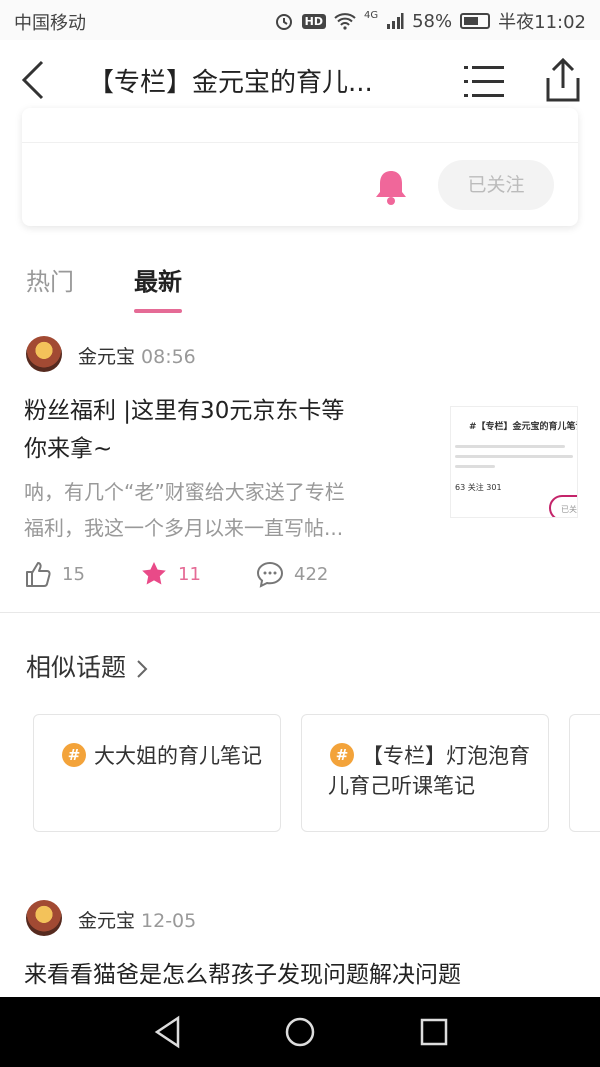 The width and height of the screenshot is (600, 1067). I want to click on post-author: 金元宝 08:56, so click(137, 355).